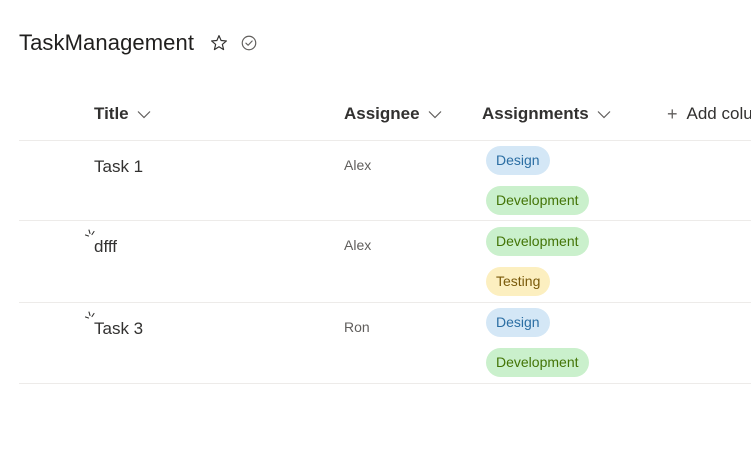 The image size is (751, 456). I want to click on page-title: TaskManagement, so click(107, 42).